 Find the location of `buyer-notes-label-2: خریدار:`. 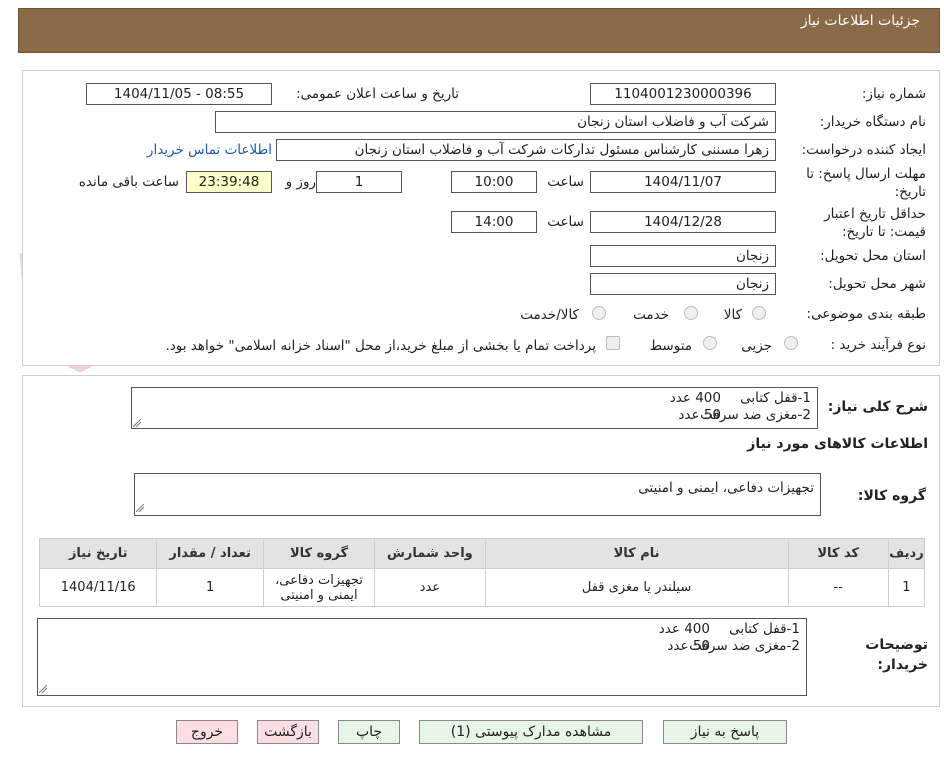

buyer-notes-label-2: خریدار: is located at coordinates (902, 665).